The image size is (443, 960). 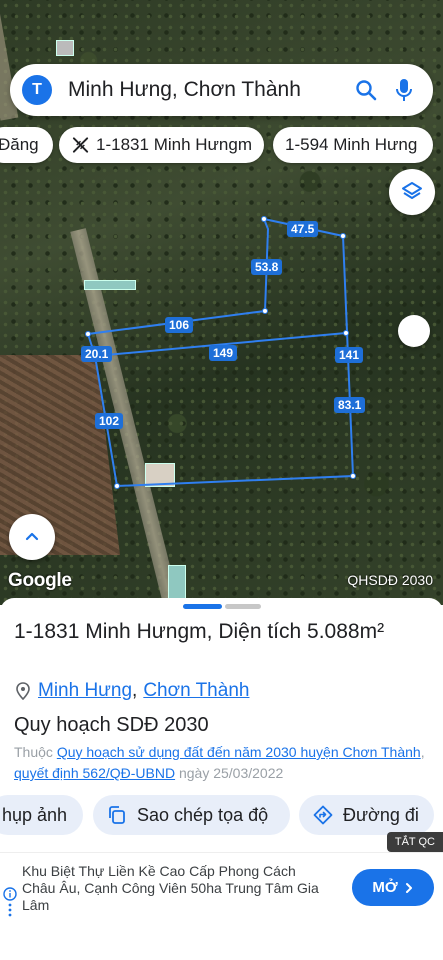 What do you see at coordinates (174, 144) in the screenshot?
I see `chip-label: 1-1831 Minh Hưngm` at bounding box center [174, 144].